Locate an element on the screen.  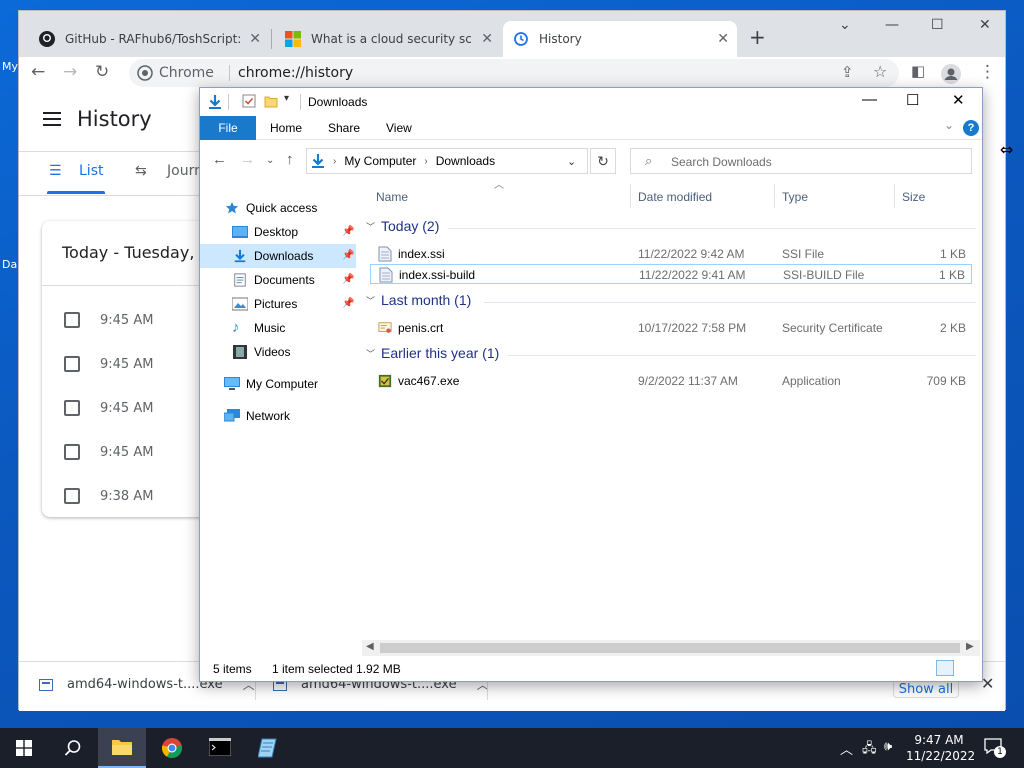
nav-item-videos: Videos is located at coordinates (278, 352).